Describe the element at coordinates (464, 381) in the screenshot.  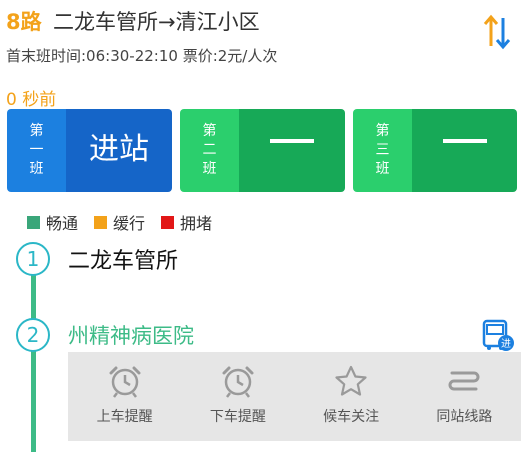
I see `route-icon` at that location.